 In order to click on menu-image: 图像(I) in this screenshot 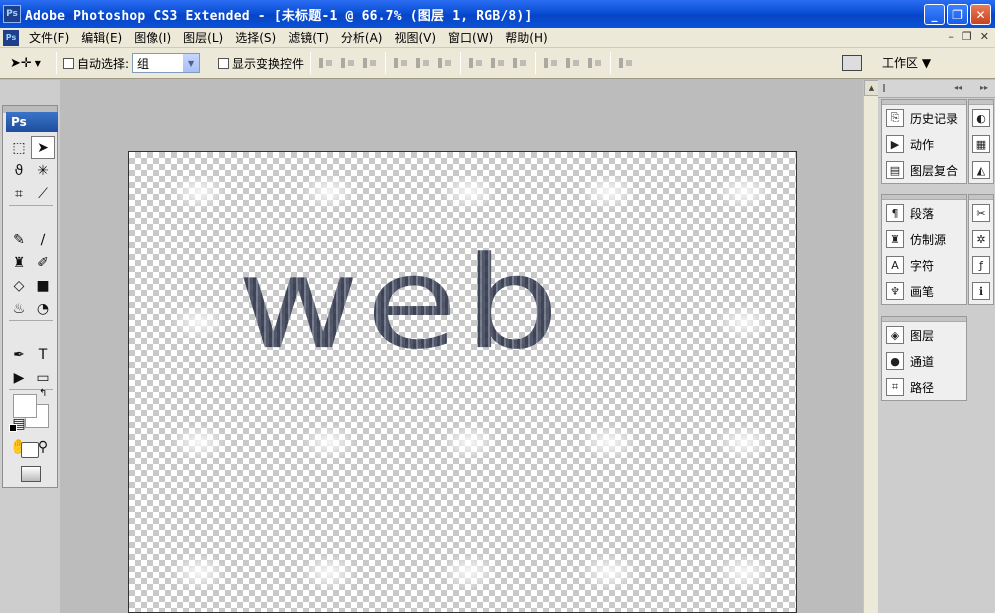, I will do `click(152, 37)`.